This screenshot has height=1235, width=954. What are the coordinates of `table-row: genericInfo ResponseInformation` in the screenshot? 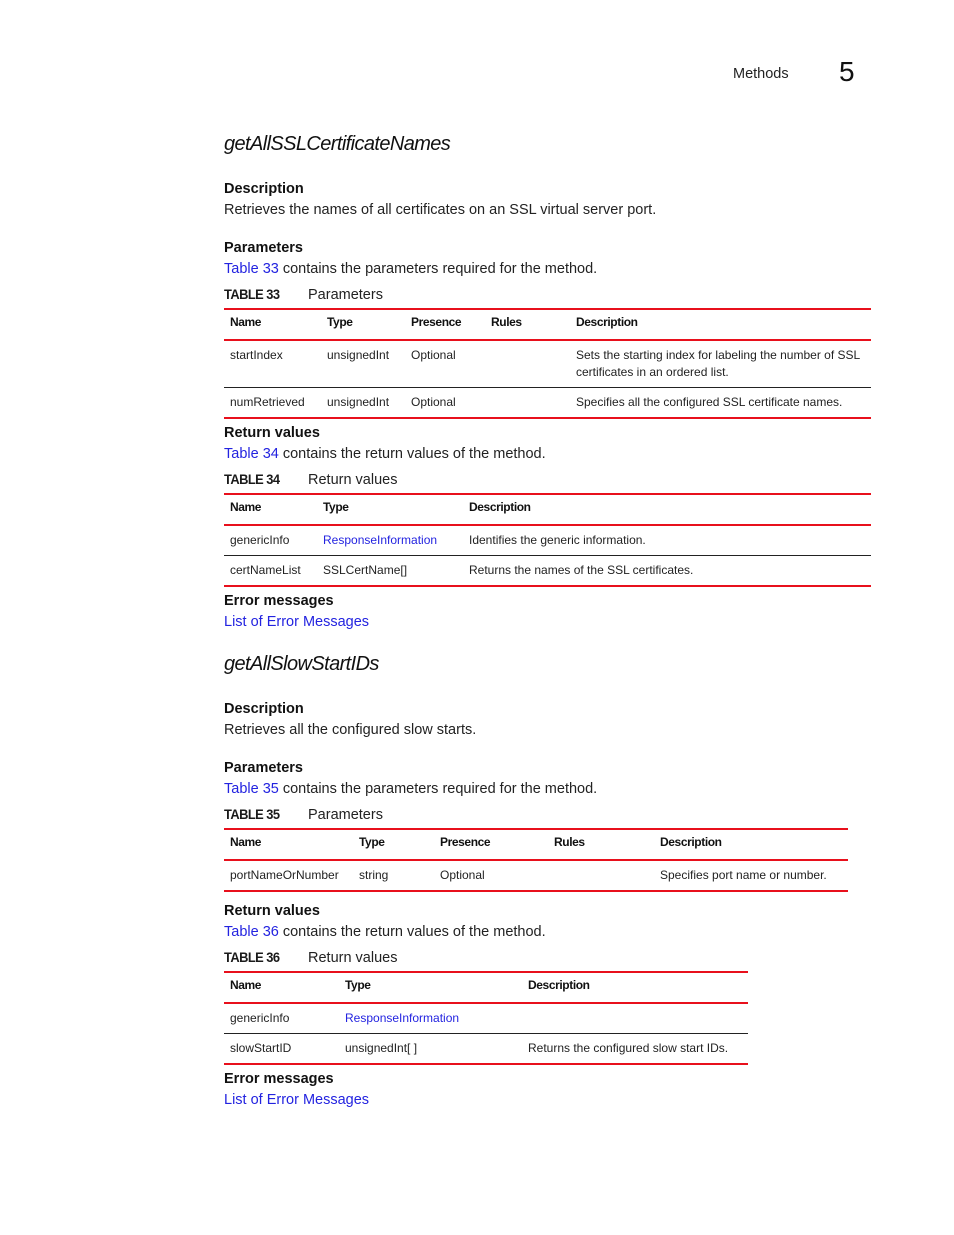 It's located at (486, 1018).